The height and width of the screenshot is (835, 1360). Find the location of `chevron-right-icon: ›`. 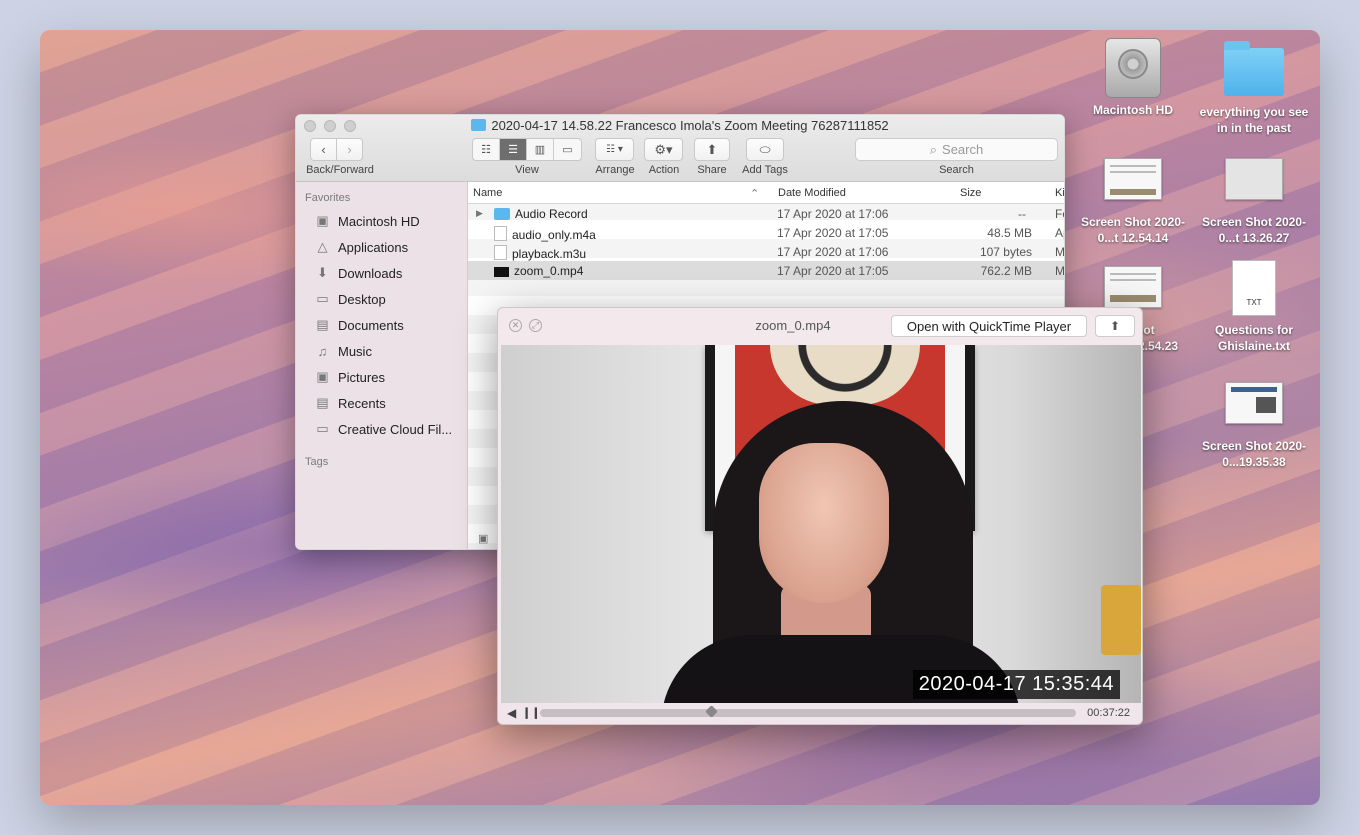

chevron-right-icon: › is located at coordinates (349, 149).